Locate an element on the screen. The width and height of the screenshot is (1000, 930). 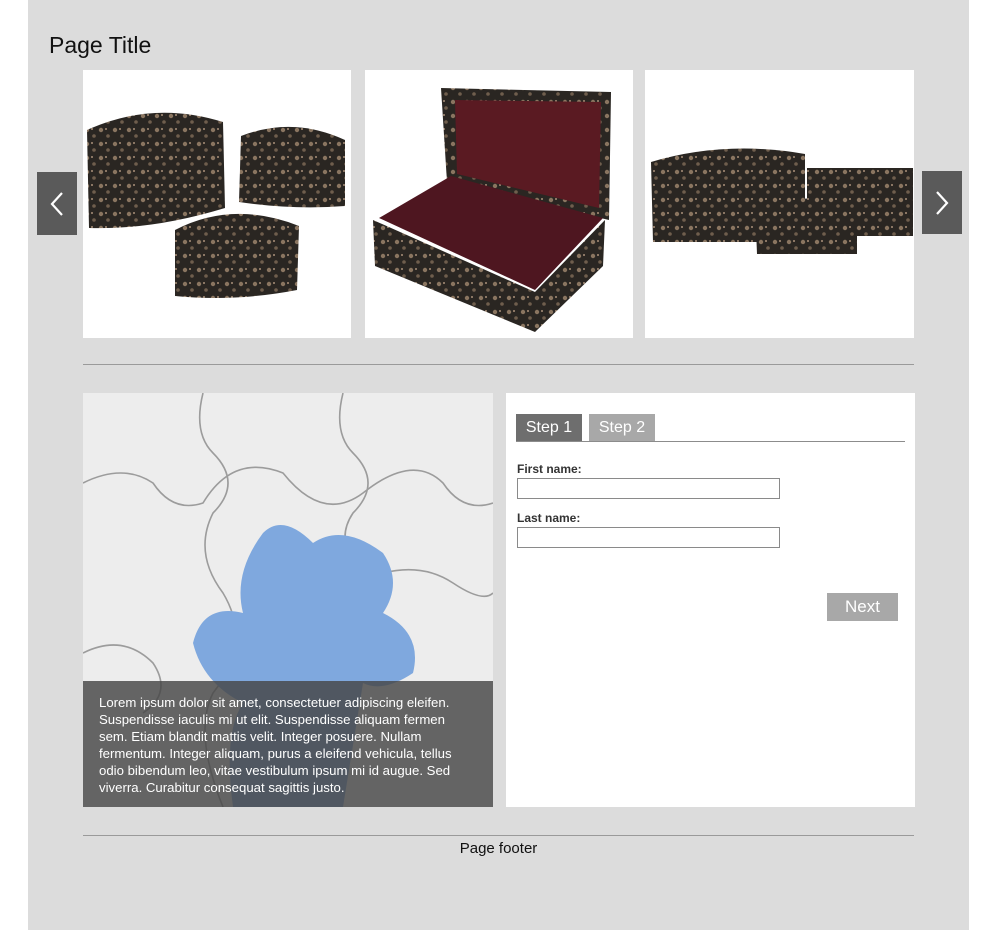
page-footer: Page footer is located at coordinates (498, 848).